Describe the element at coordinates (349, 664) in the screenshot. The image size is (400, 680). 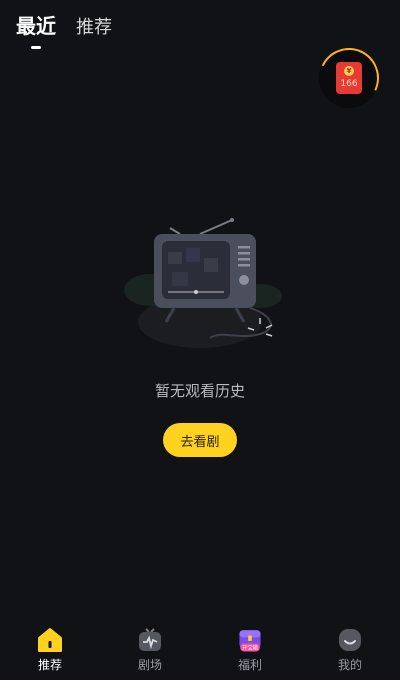
I see `nav-label-mine: 我的` at that location.